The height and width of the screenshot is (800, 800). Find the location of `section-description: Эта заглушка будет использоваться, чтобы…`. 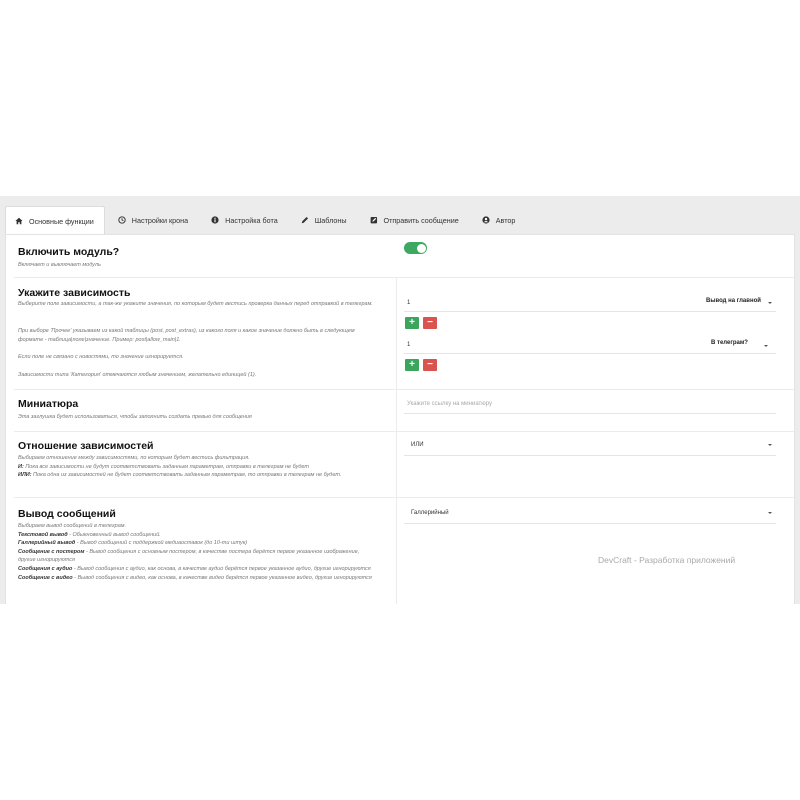

section-description: Эта заглушка будет использоваться, чтобы… is located at coordinates (135, 417).